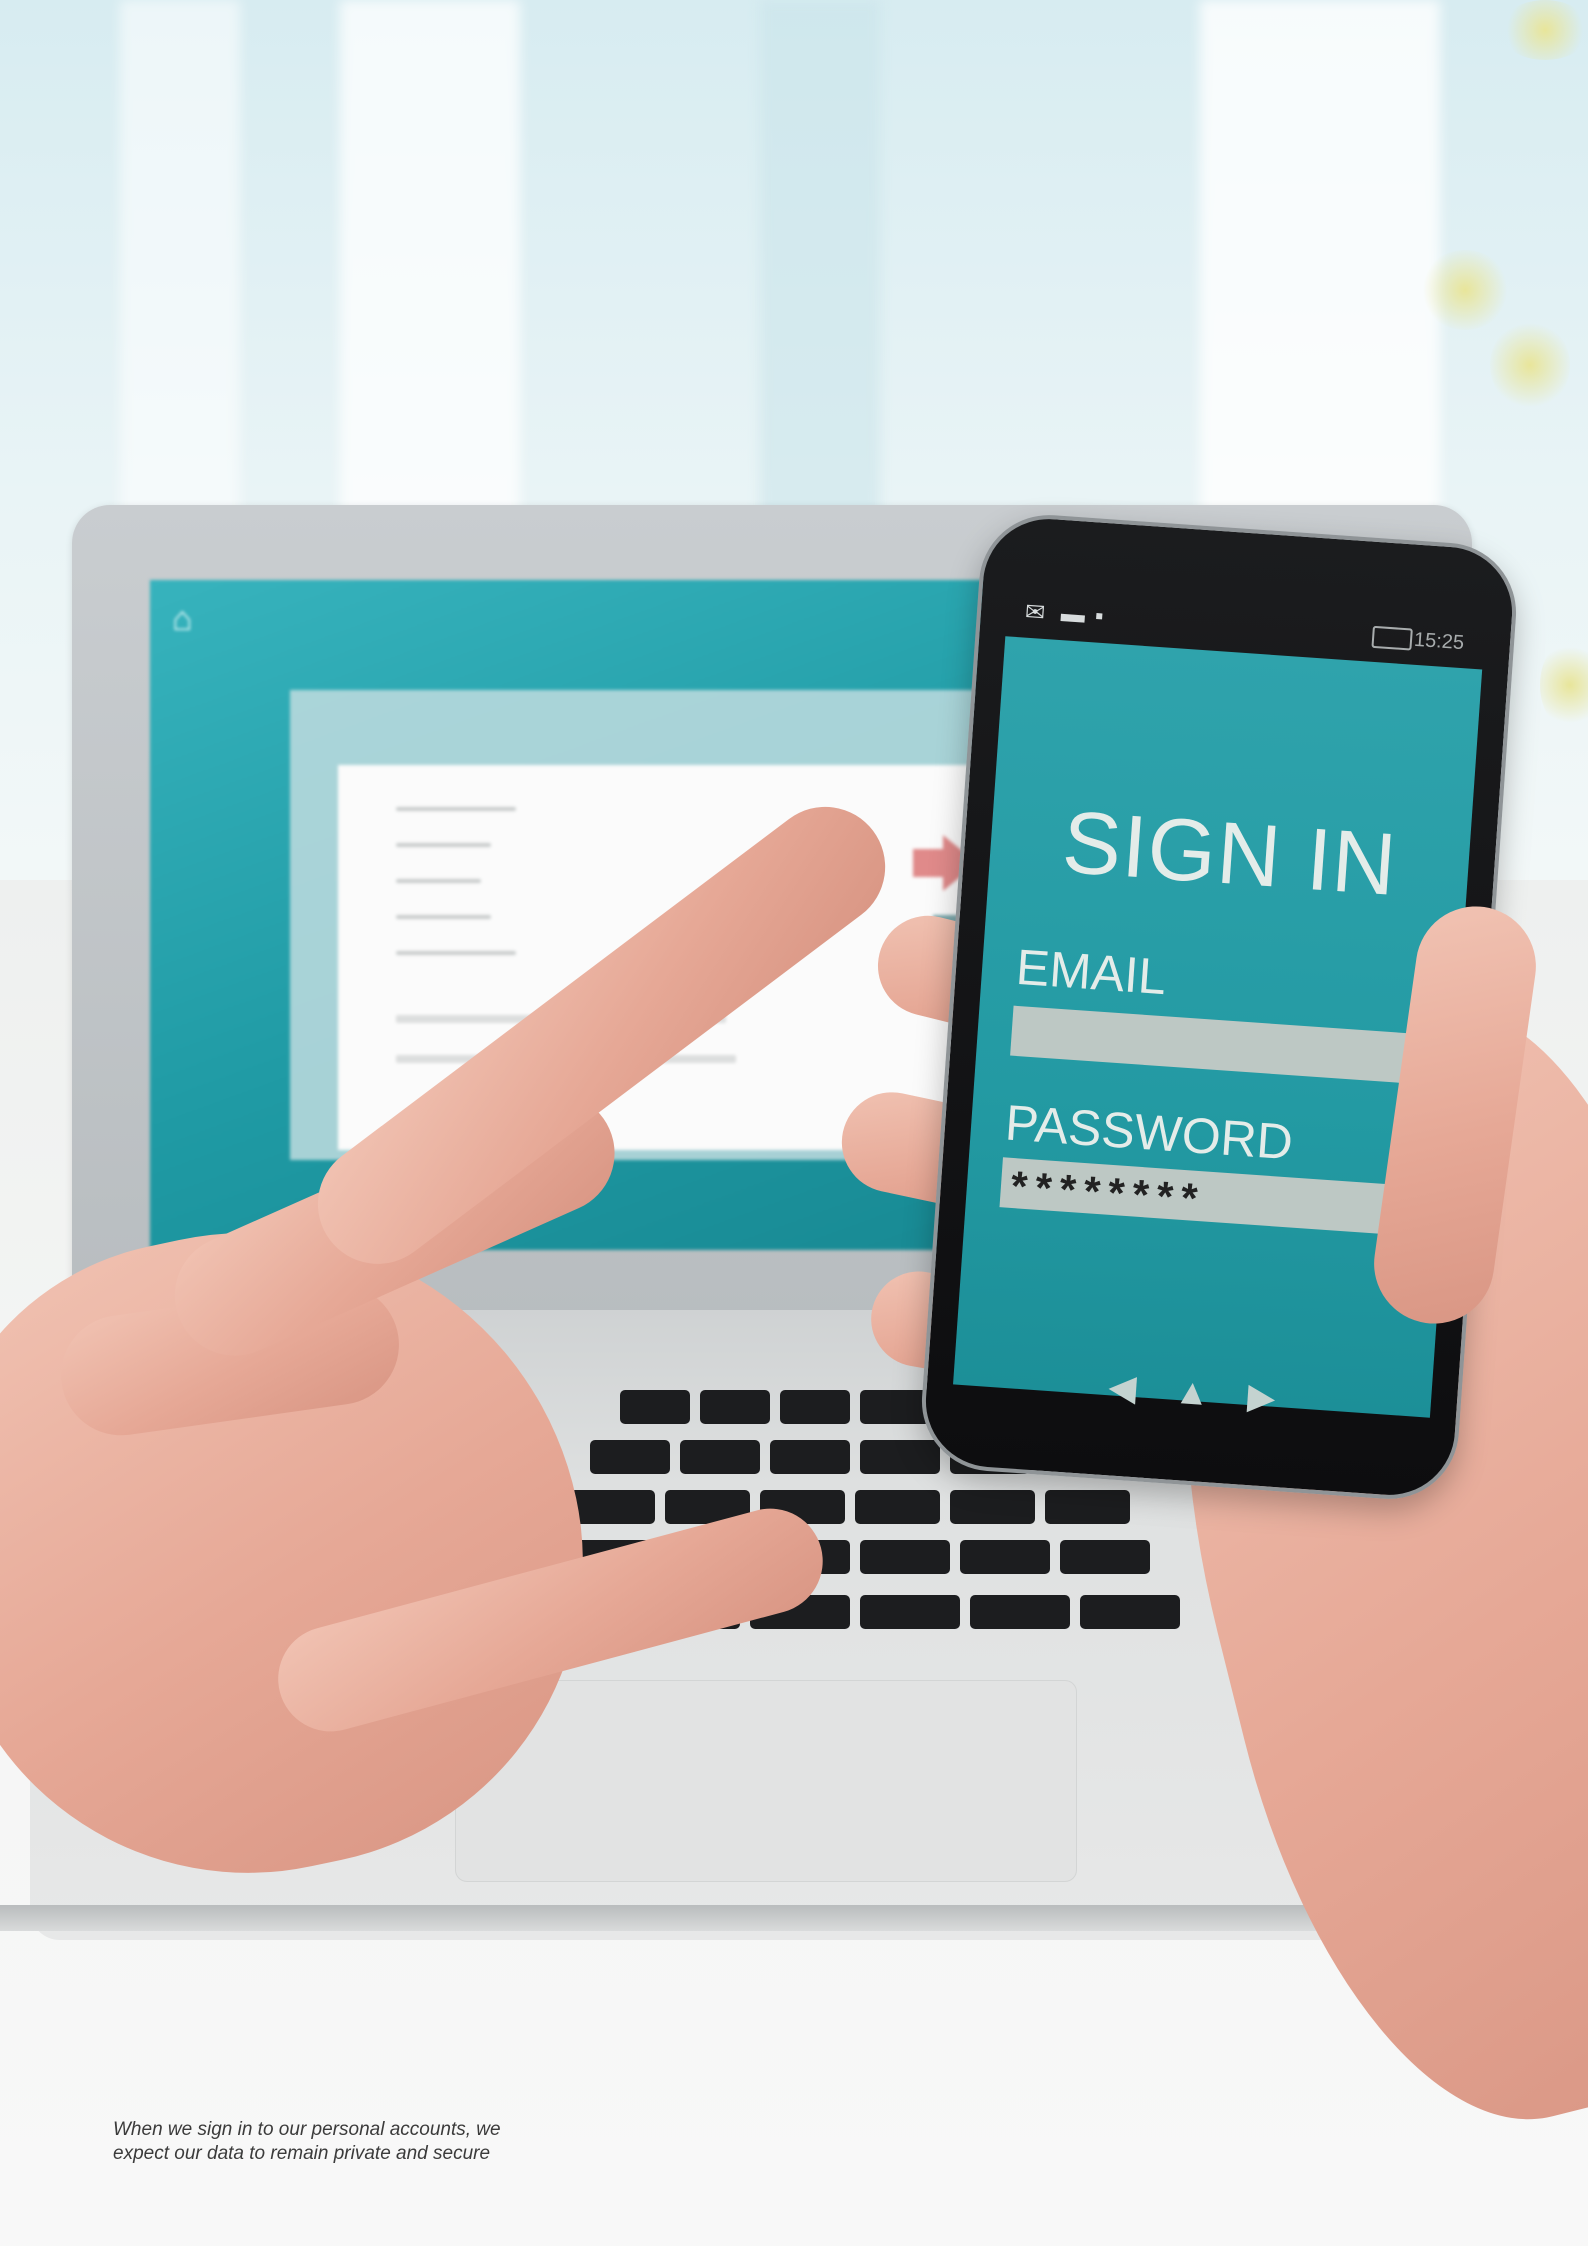  What do you see at coordinates (1230, 852) in the screenshot?
I see `sign-in-title: SIGN IN` at bounding box center [1230, 852].